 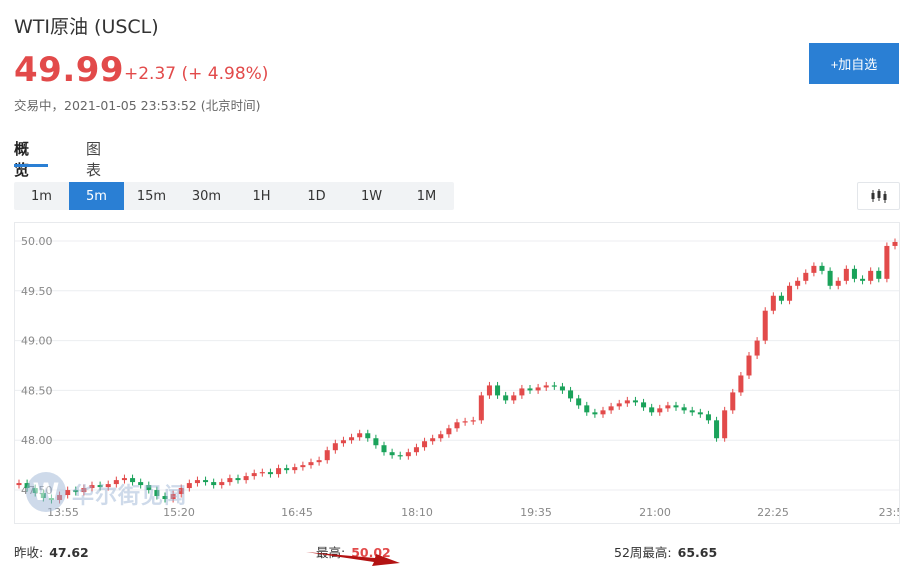 I want to click on prev-close: 昨收: 47.62, so click(x=51, y=551).